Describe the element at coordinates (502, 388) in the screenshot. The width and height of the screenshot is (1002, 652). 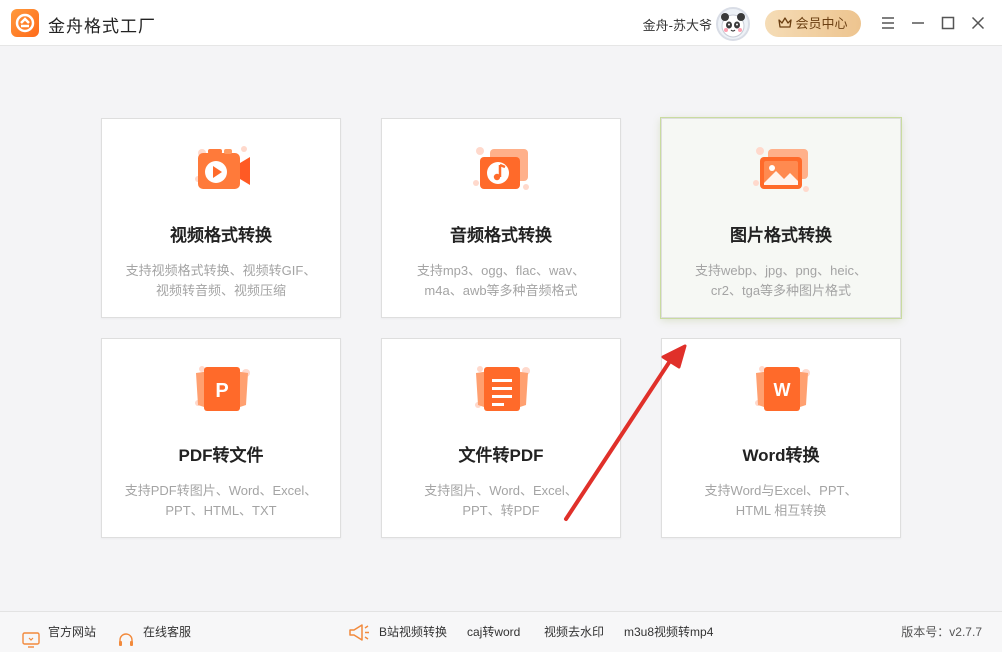
I see `document-lines-icon` at that location.